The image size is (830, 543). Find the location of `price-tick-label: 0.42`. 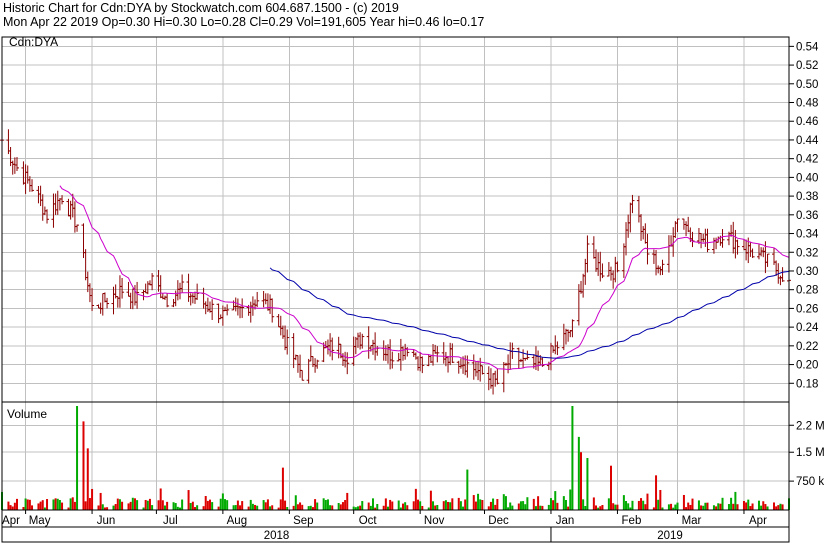

price-tick-label: 0.42 is located at coordinates (807, 160).